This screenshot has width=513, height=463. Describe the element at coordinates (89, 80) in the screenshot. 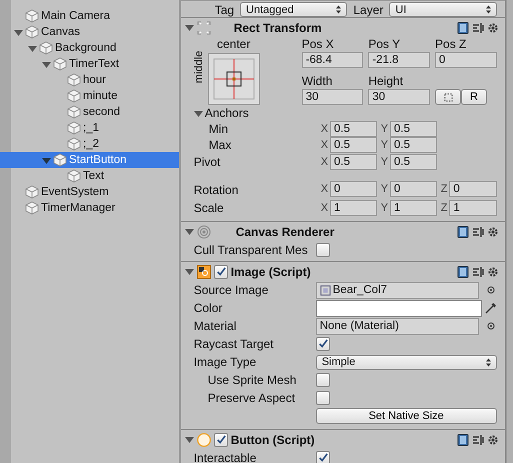

I see `hierarchy-item: hour` at that location.